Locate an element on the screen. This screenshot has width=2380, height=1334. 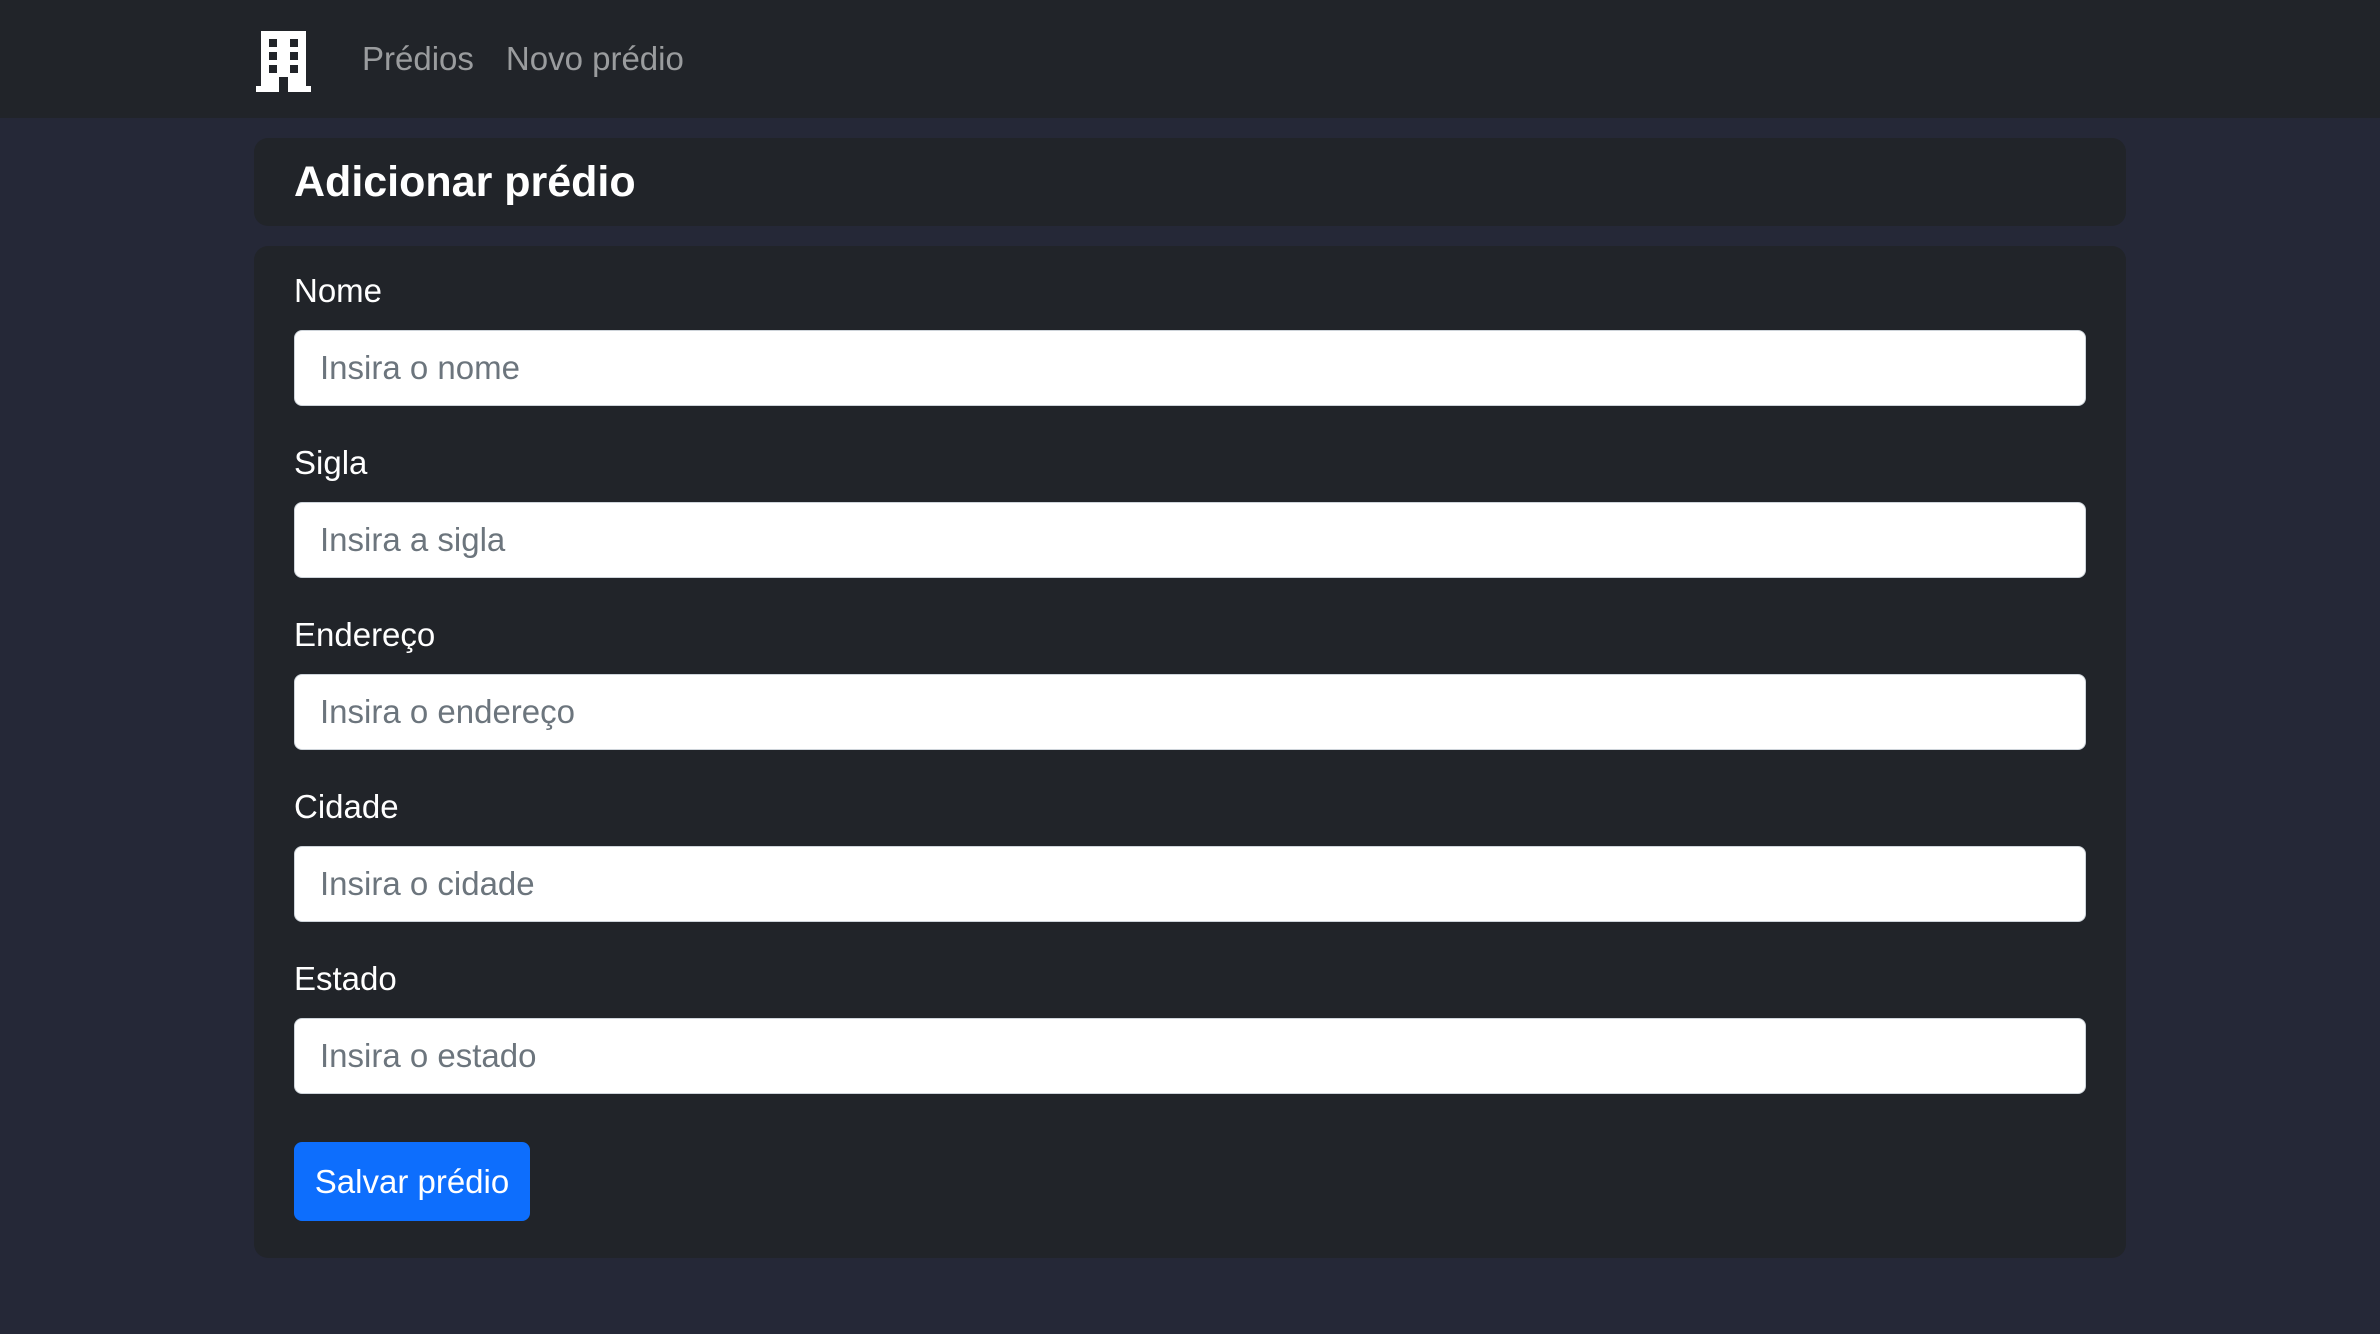
title-card: Adicionar prédio is located at coordinates (1190, 182).